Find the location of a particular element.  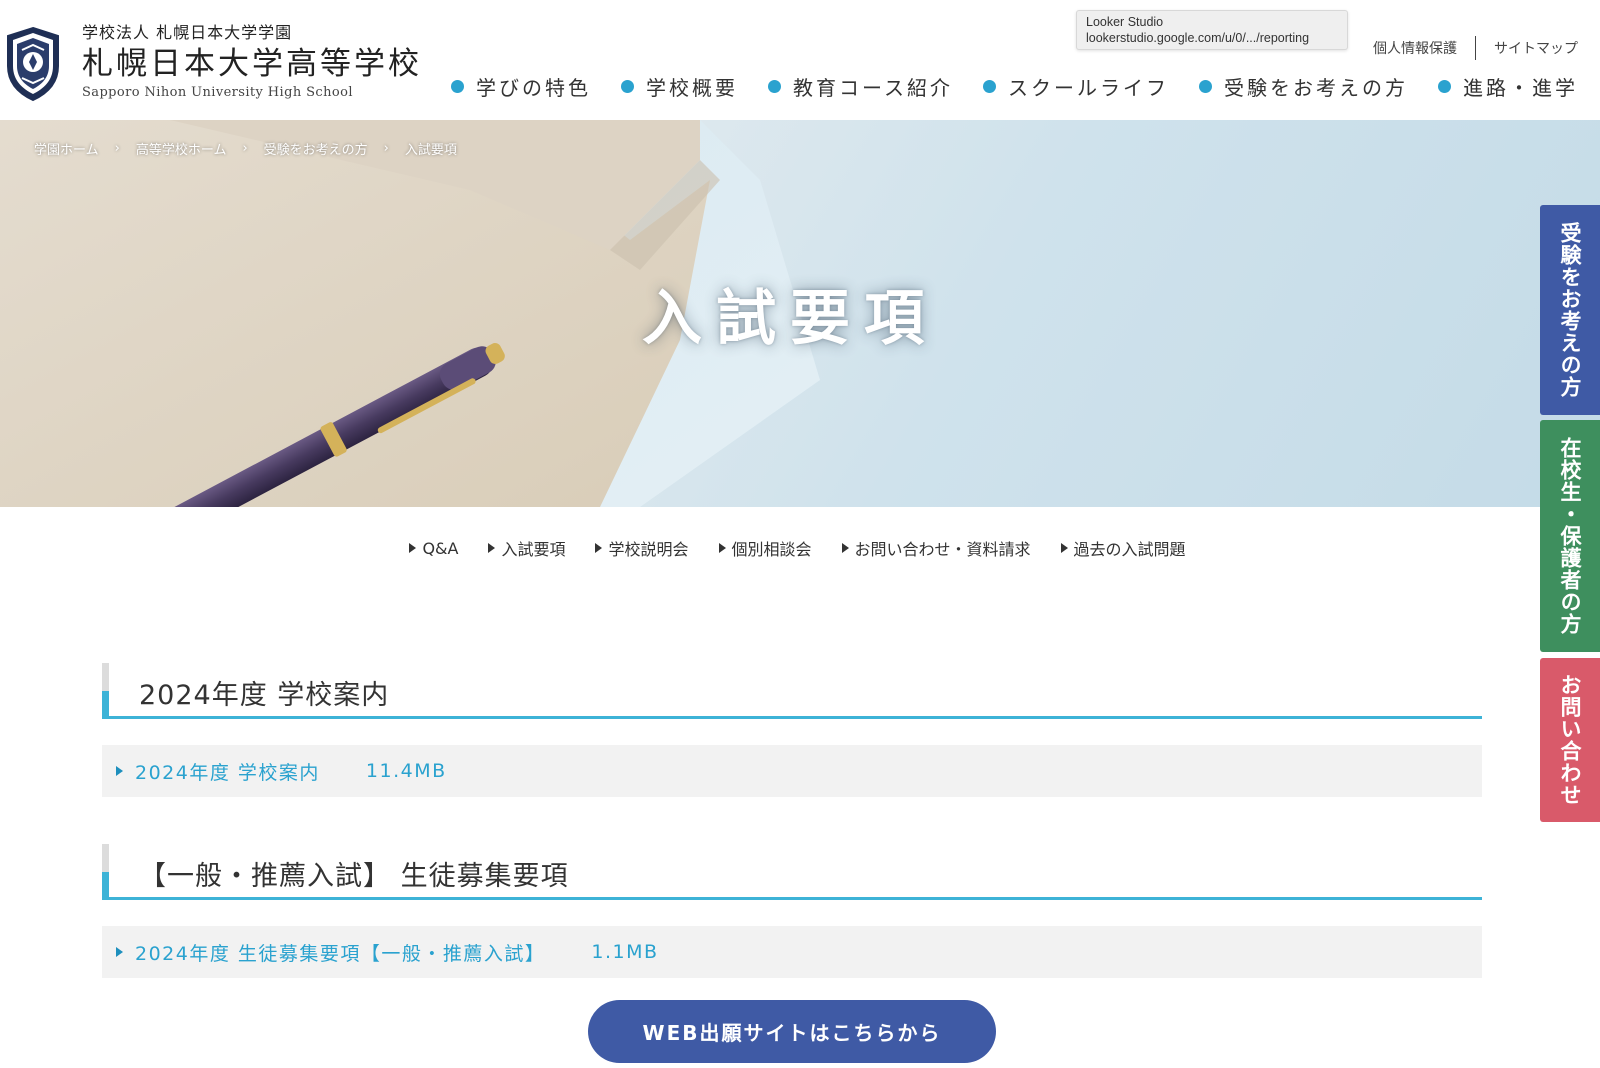

sub-nav-past-exams: 過去の入試問題 is located at coordinates (1123, 548).